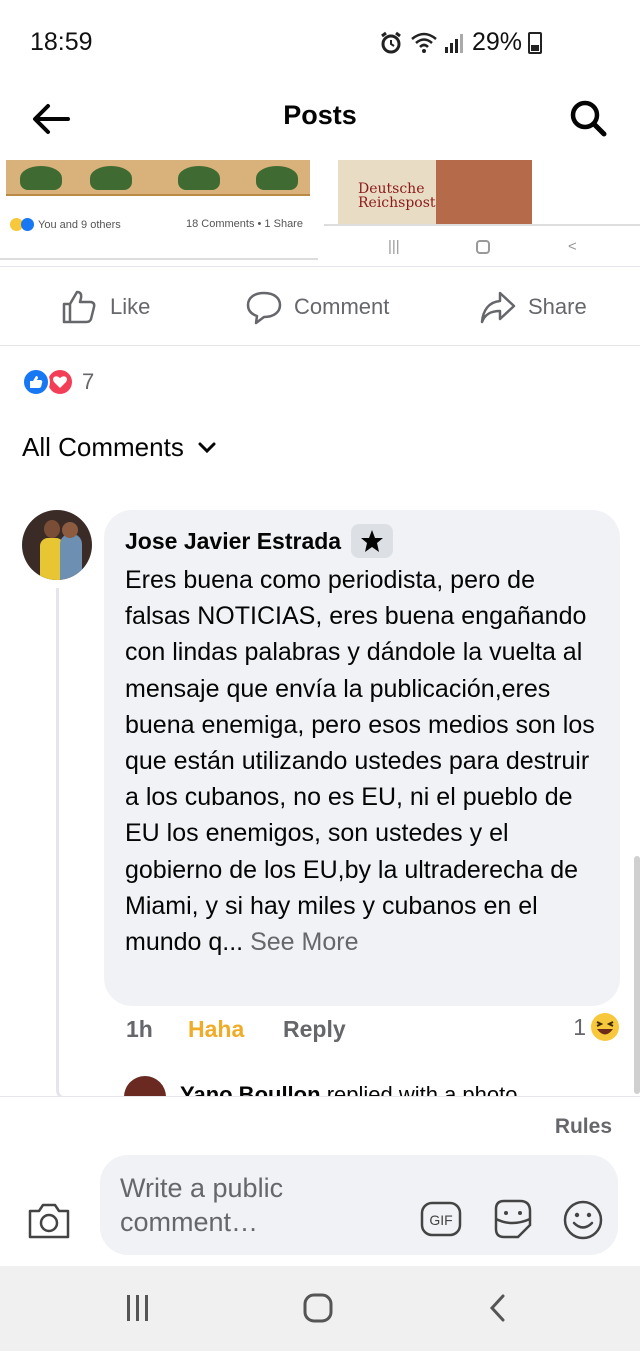  I want to click on status-bar: 18:59 29%, so click(320, 42).